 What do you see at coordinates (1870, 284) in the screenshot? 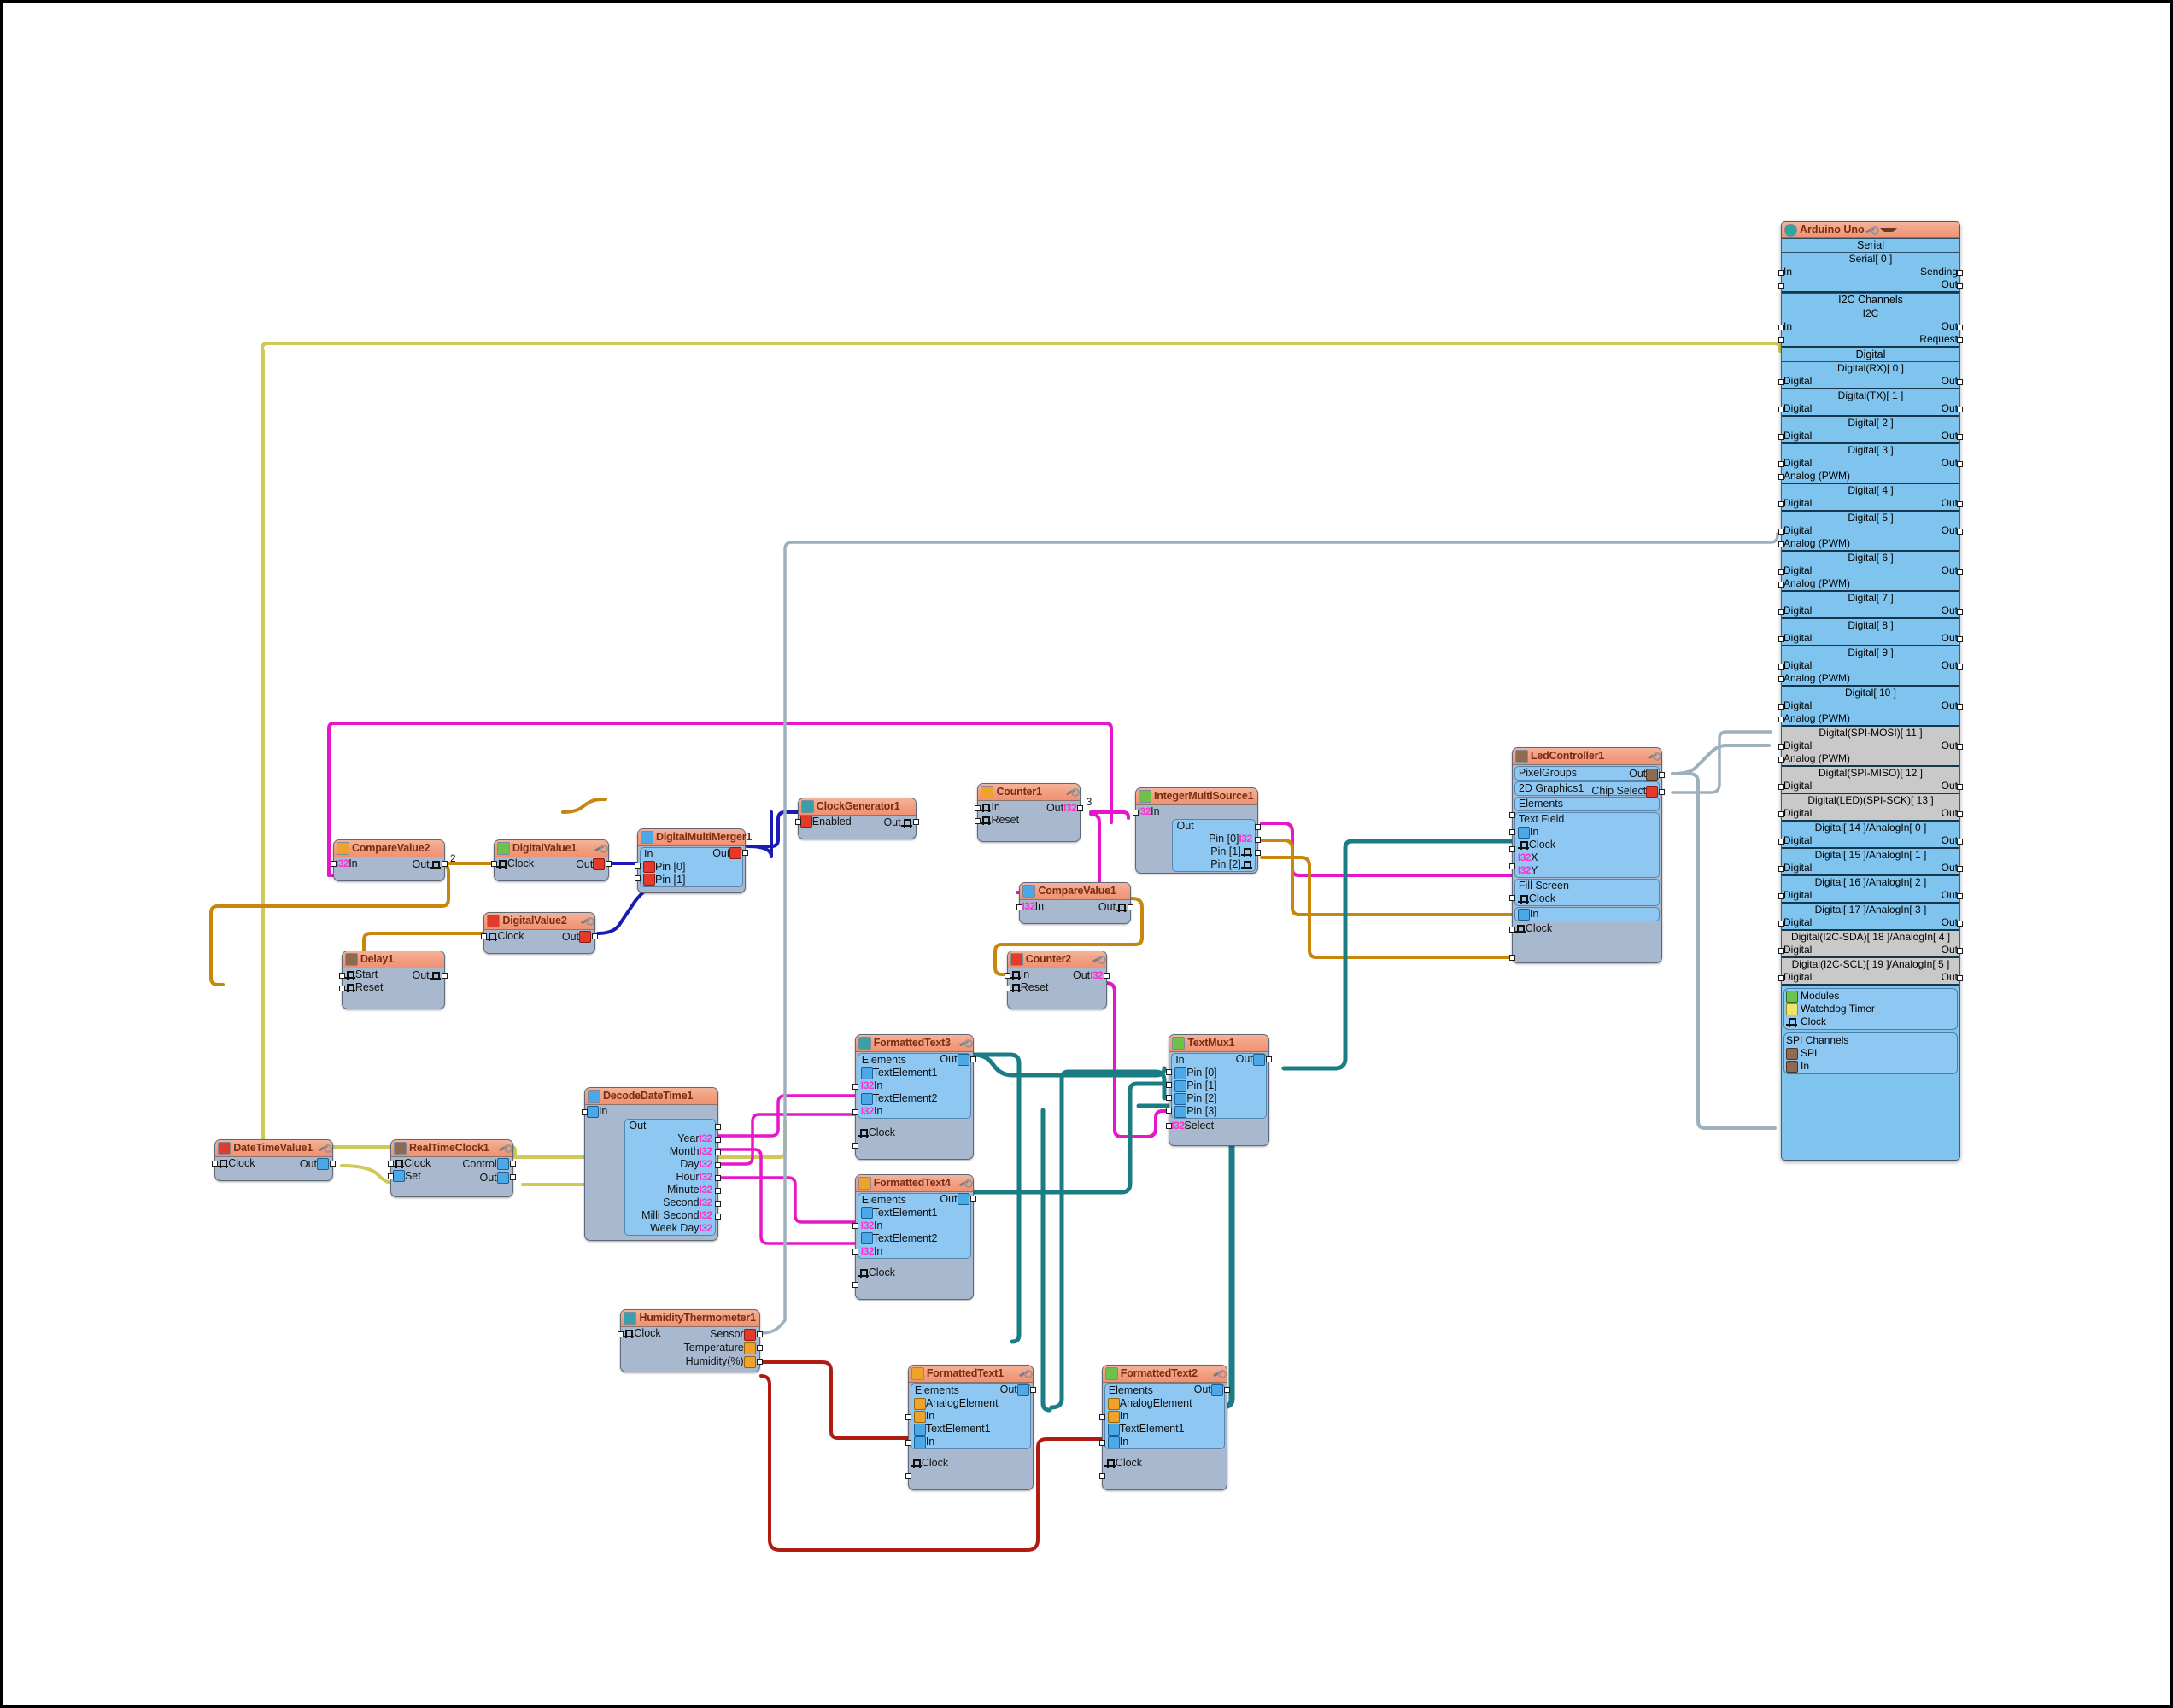
I see `serial-out-row: Out` at bounding box center [1870, 284].